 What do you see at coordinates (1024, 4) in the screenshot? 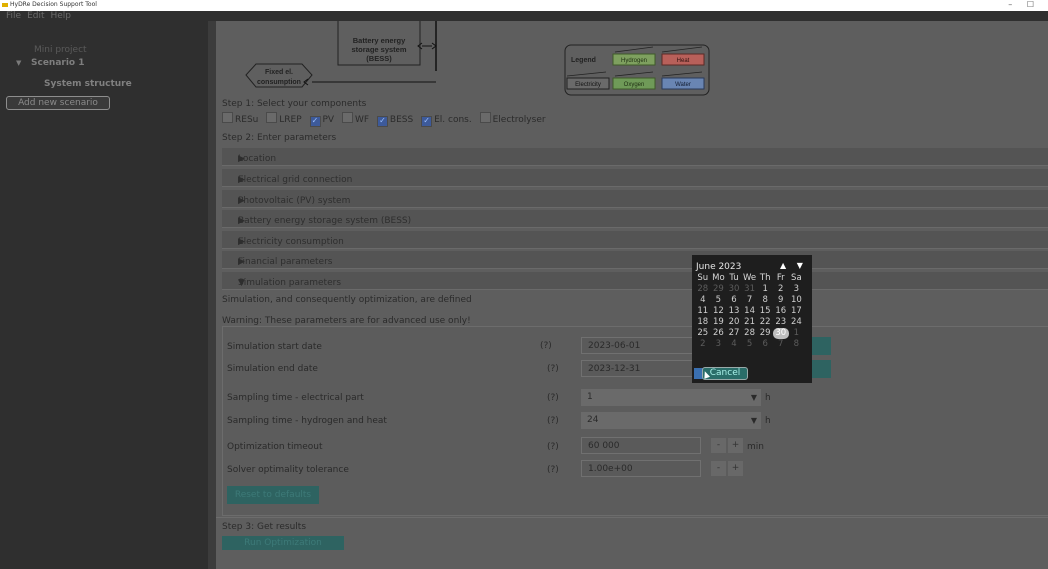
I see `window-controls: – ☐` at bounding box center [1024, 4].